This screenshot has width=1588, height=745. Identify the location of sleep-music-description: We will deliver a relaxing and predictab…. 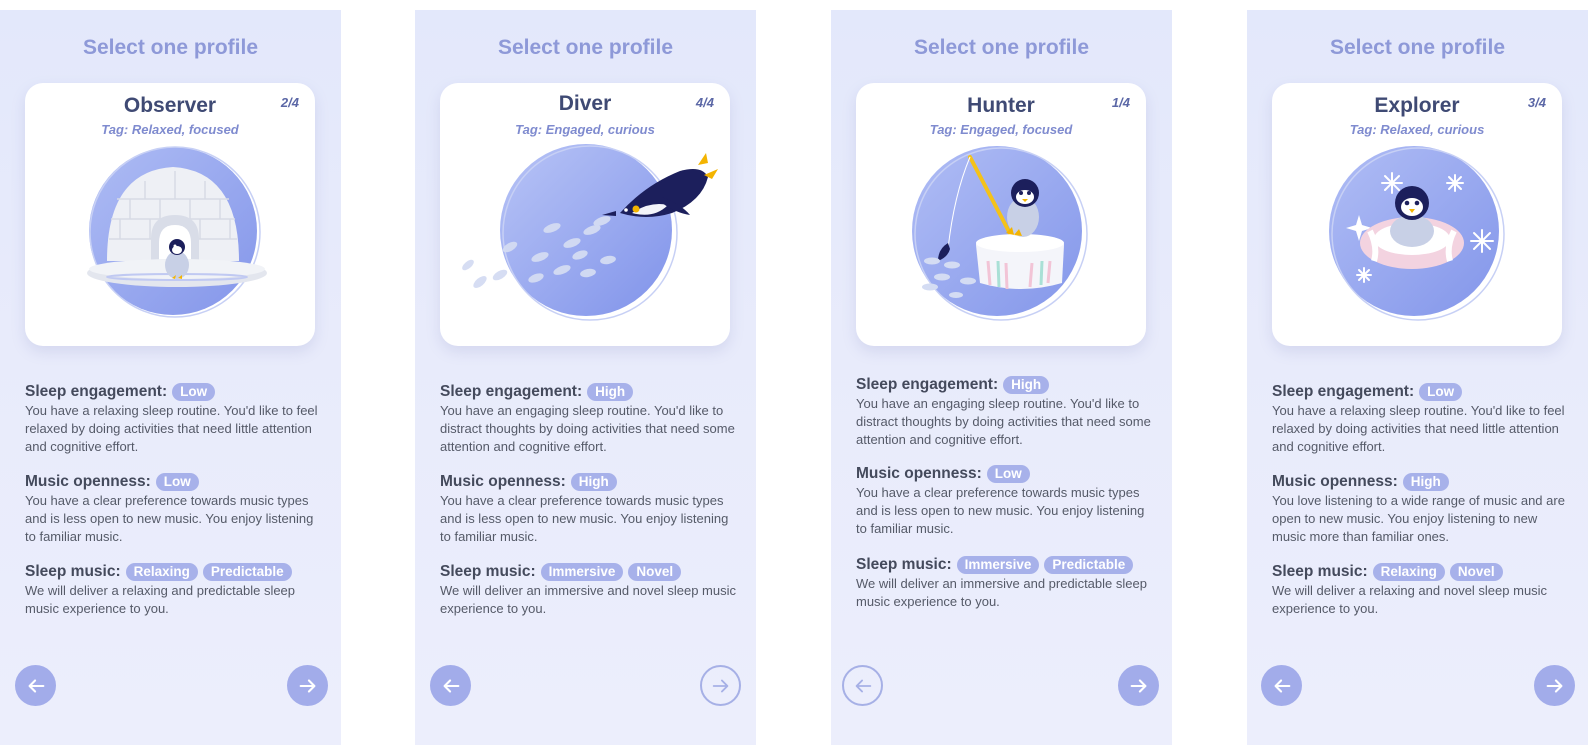
(160, 599).